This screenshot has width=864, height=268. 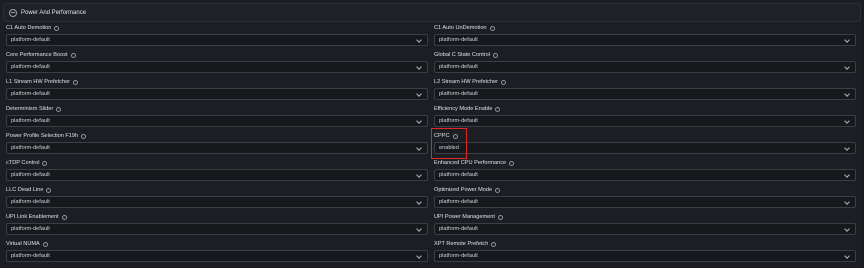 I want to click on field-label: UPI Power Management, so click(x=645, y=217).